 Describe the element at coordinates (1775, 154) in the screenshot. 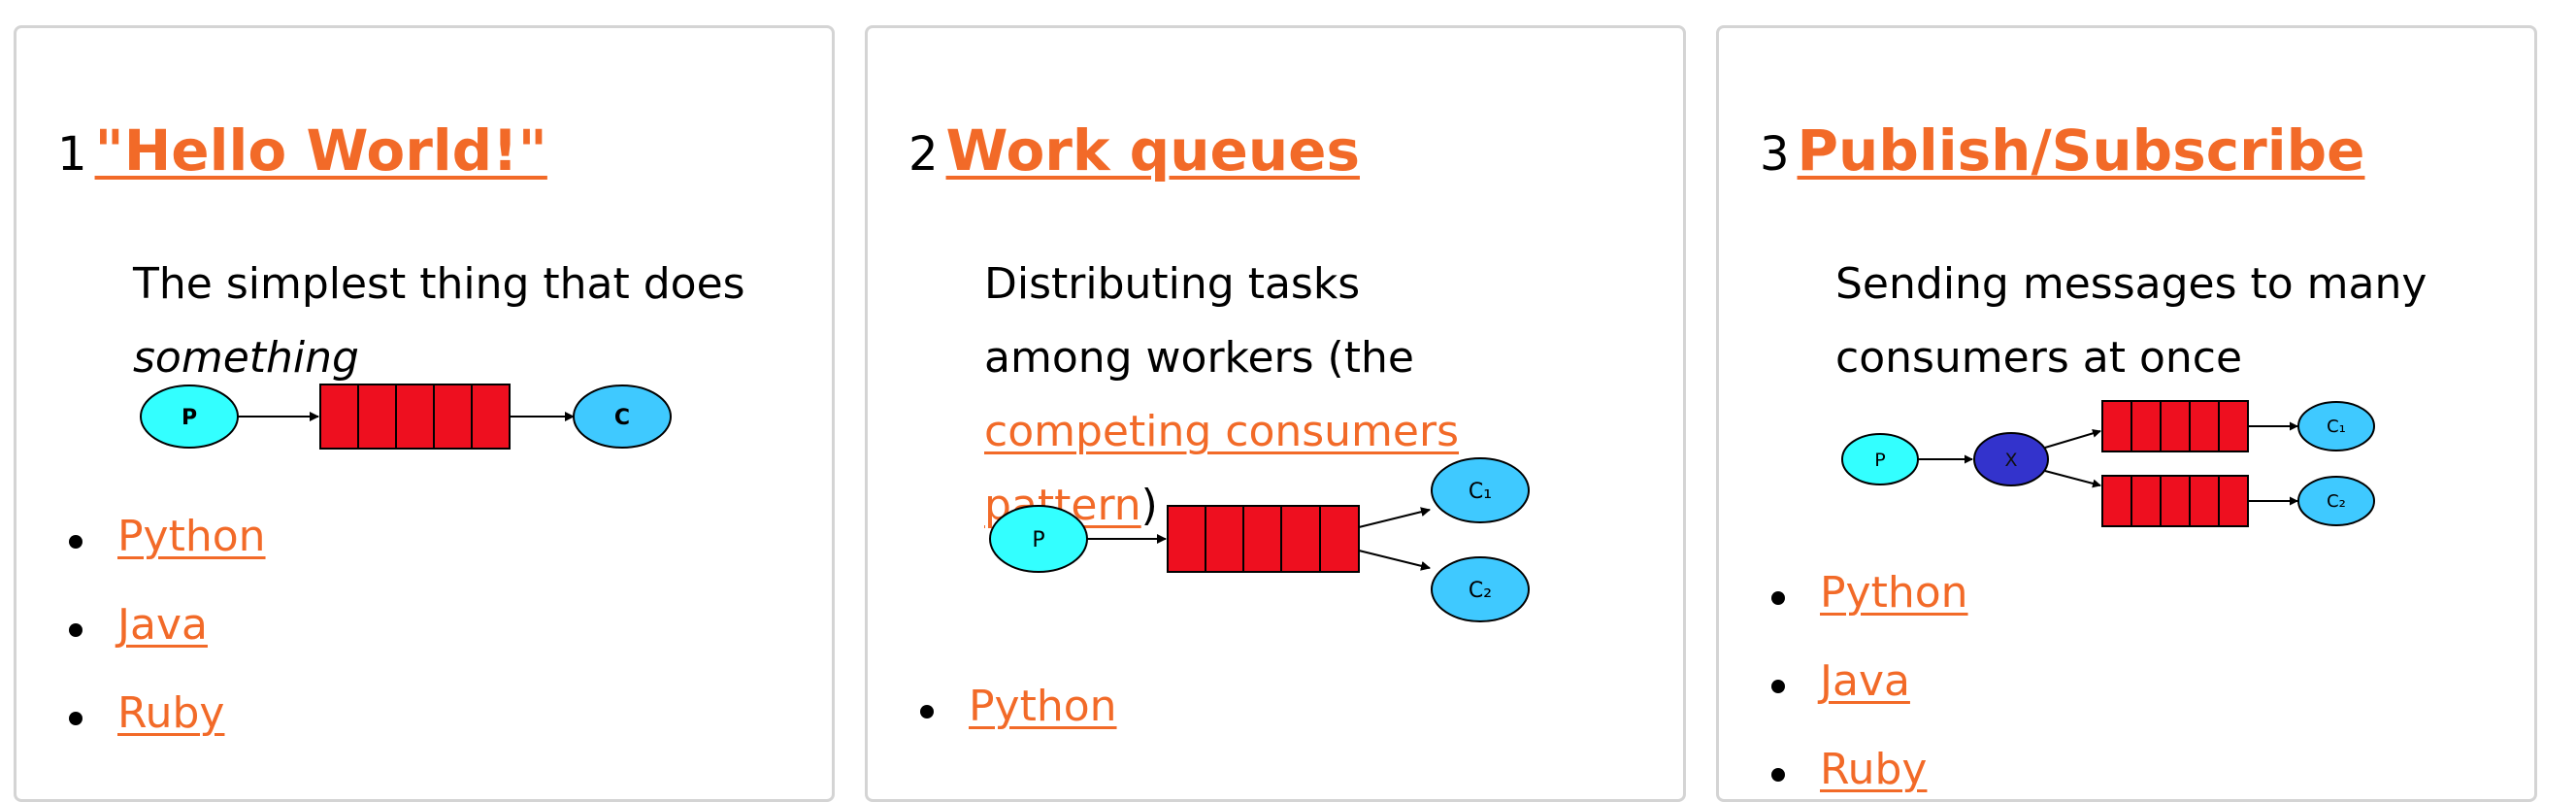

I see `tutorial-number: 3` at that location.